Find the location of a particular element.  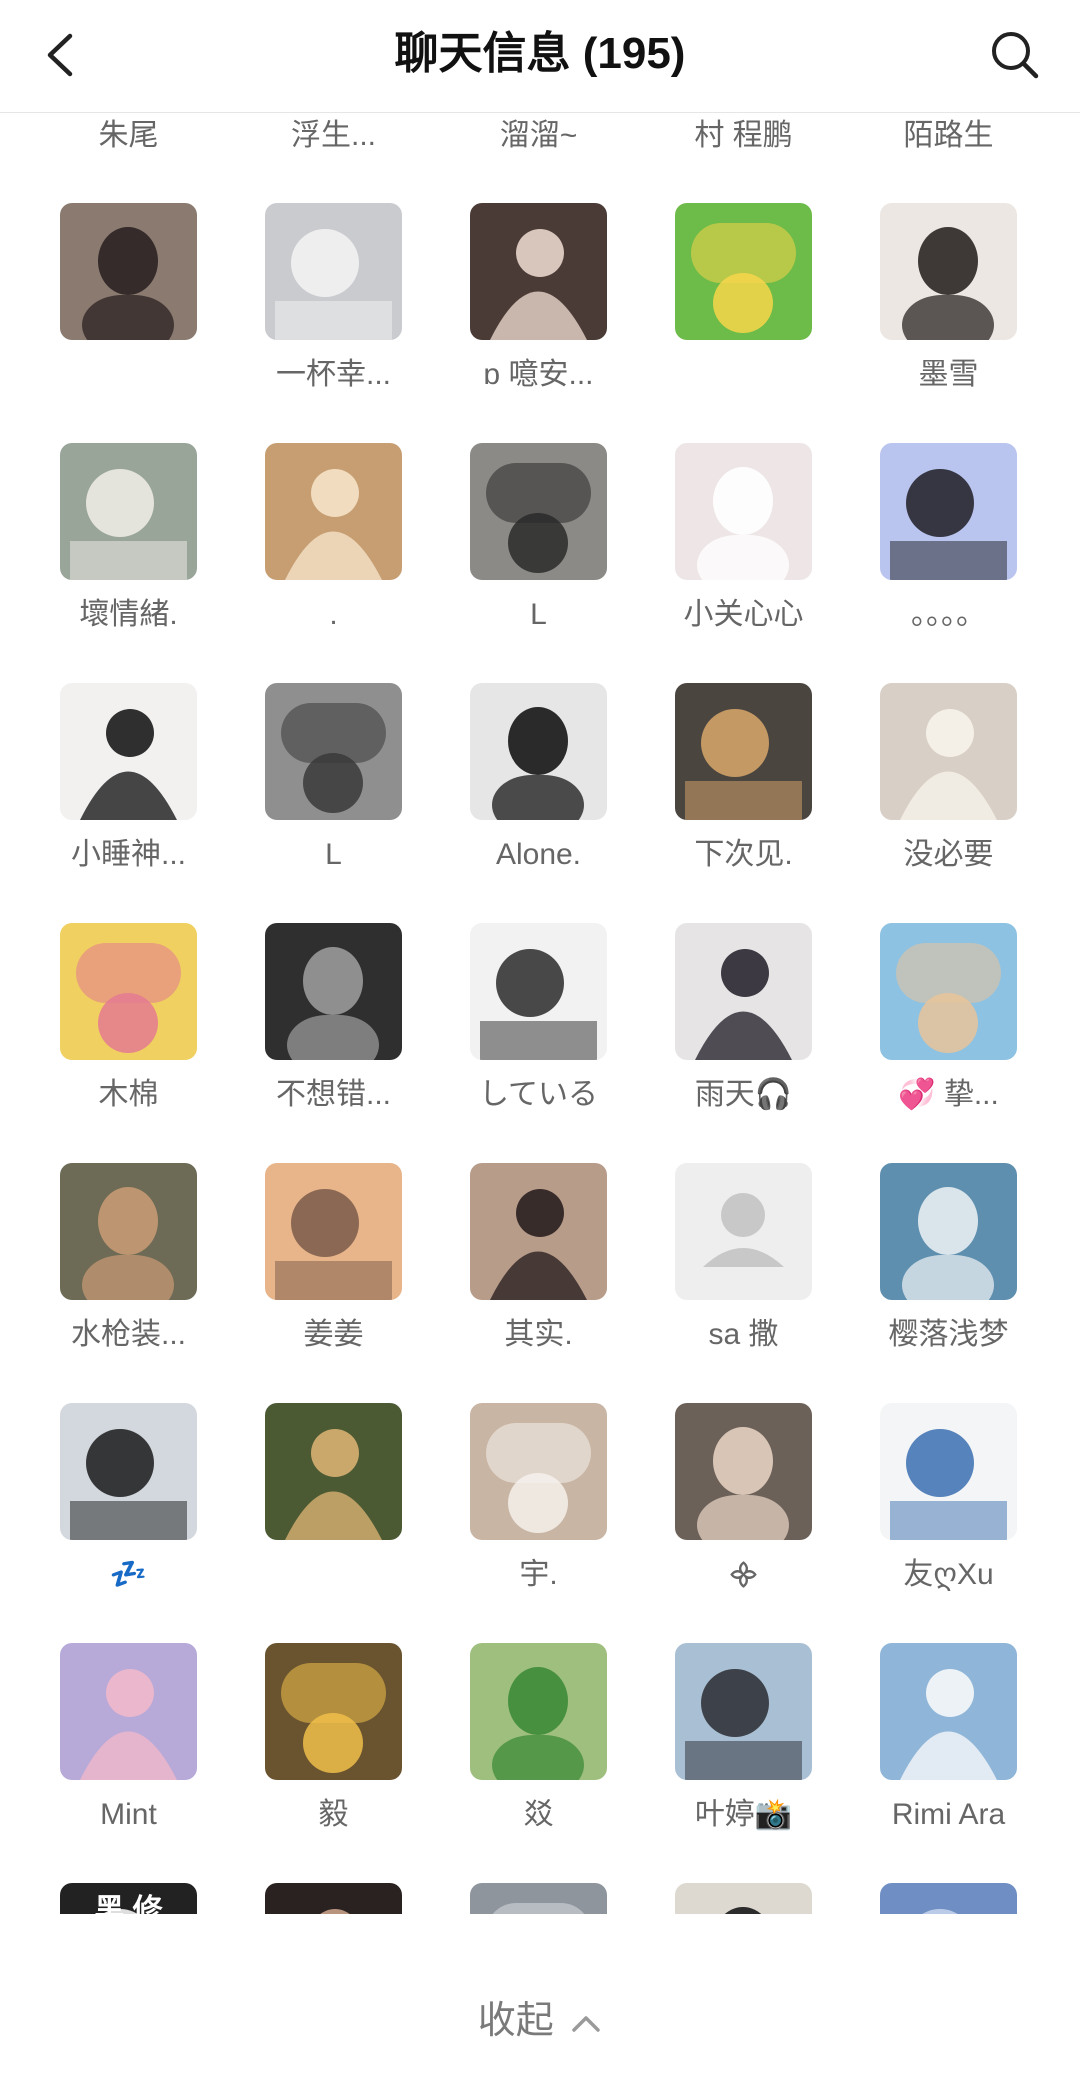

member-item: 小关心心 is located at coordinates (743, 563).